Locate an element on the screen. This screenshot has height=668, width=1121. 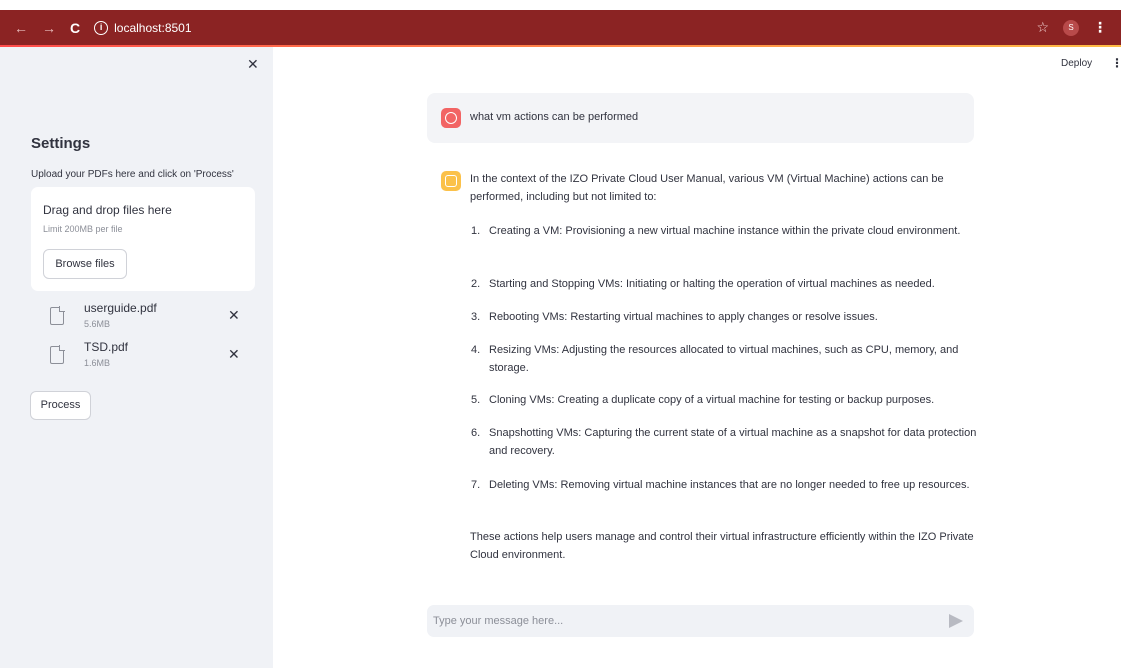
chat-input-box is located at coordinates (700, 621).